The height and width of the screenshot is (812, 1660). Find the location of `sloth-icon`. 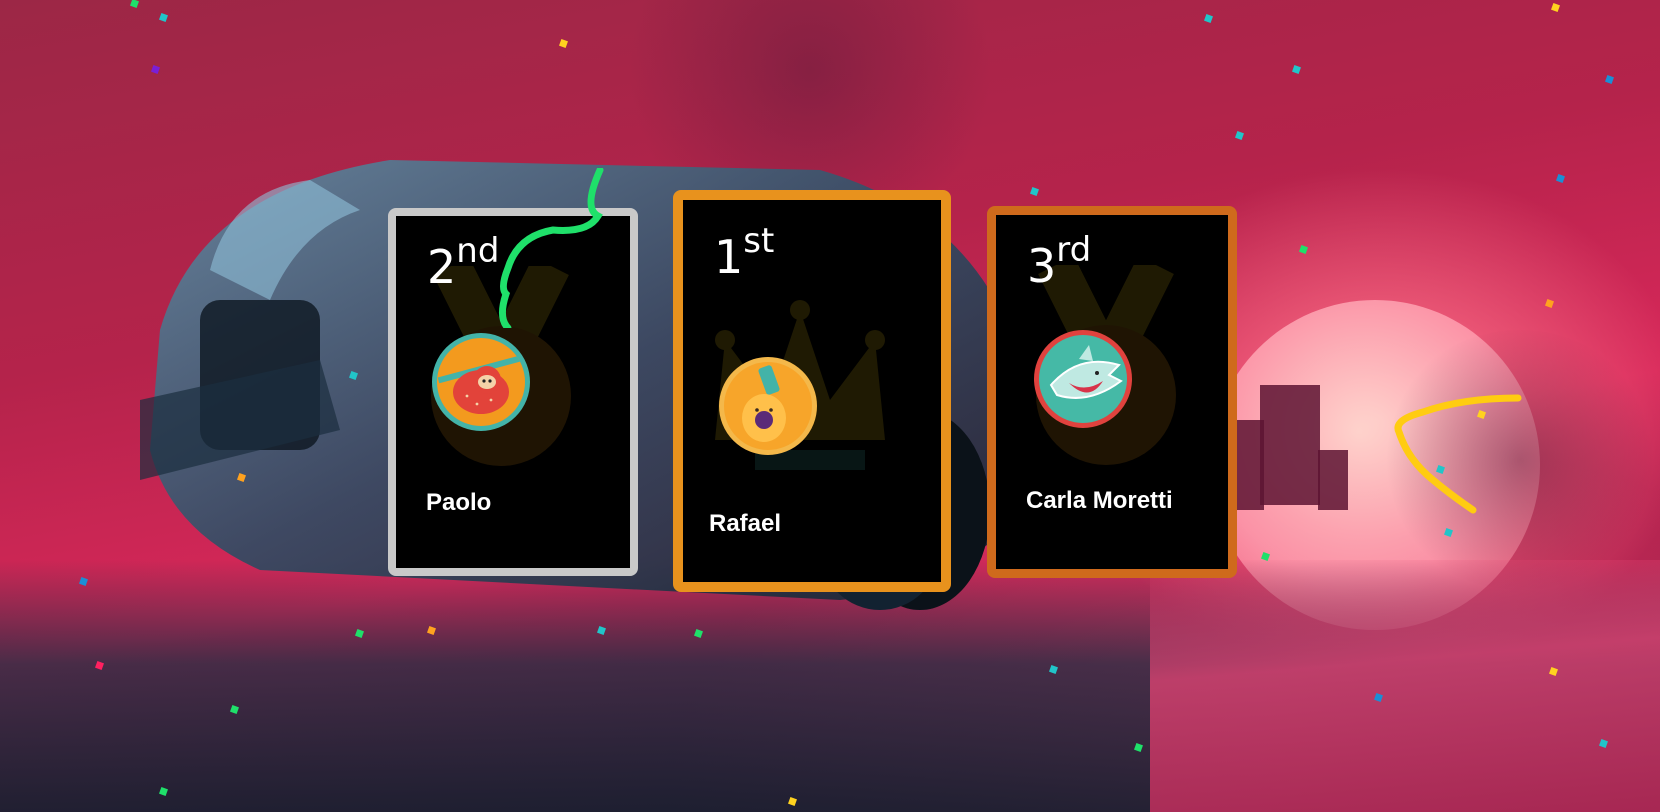

sloth-icon is located at coordinates (481, 382).